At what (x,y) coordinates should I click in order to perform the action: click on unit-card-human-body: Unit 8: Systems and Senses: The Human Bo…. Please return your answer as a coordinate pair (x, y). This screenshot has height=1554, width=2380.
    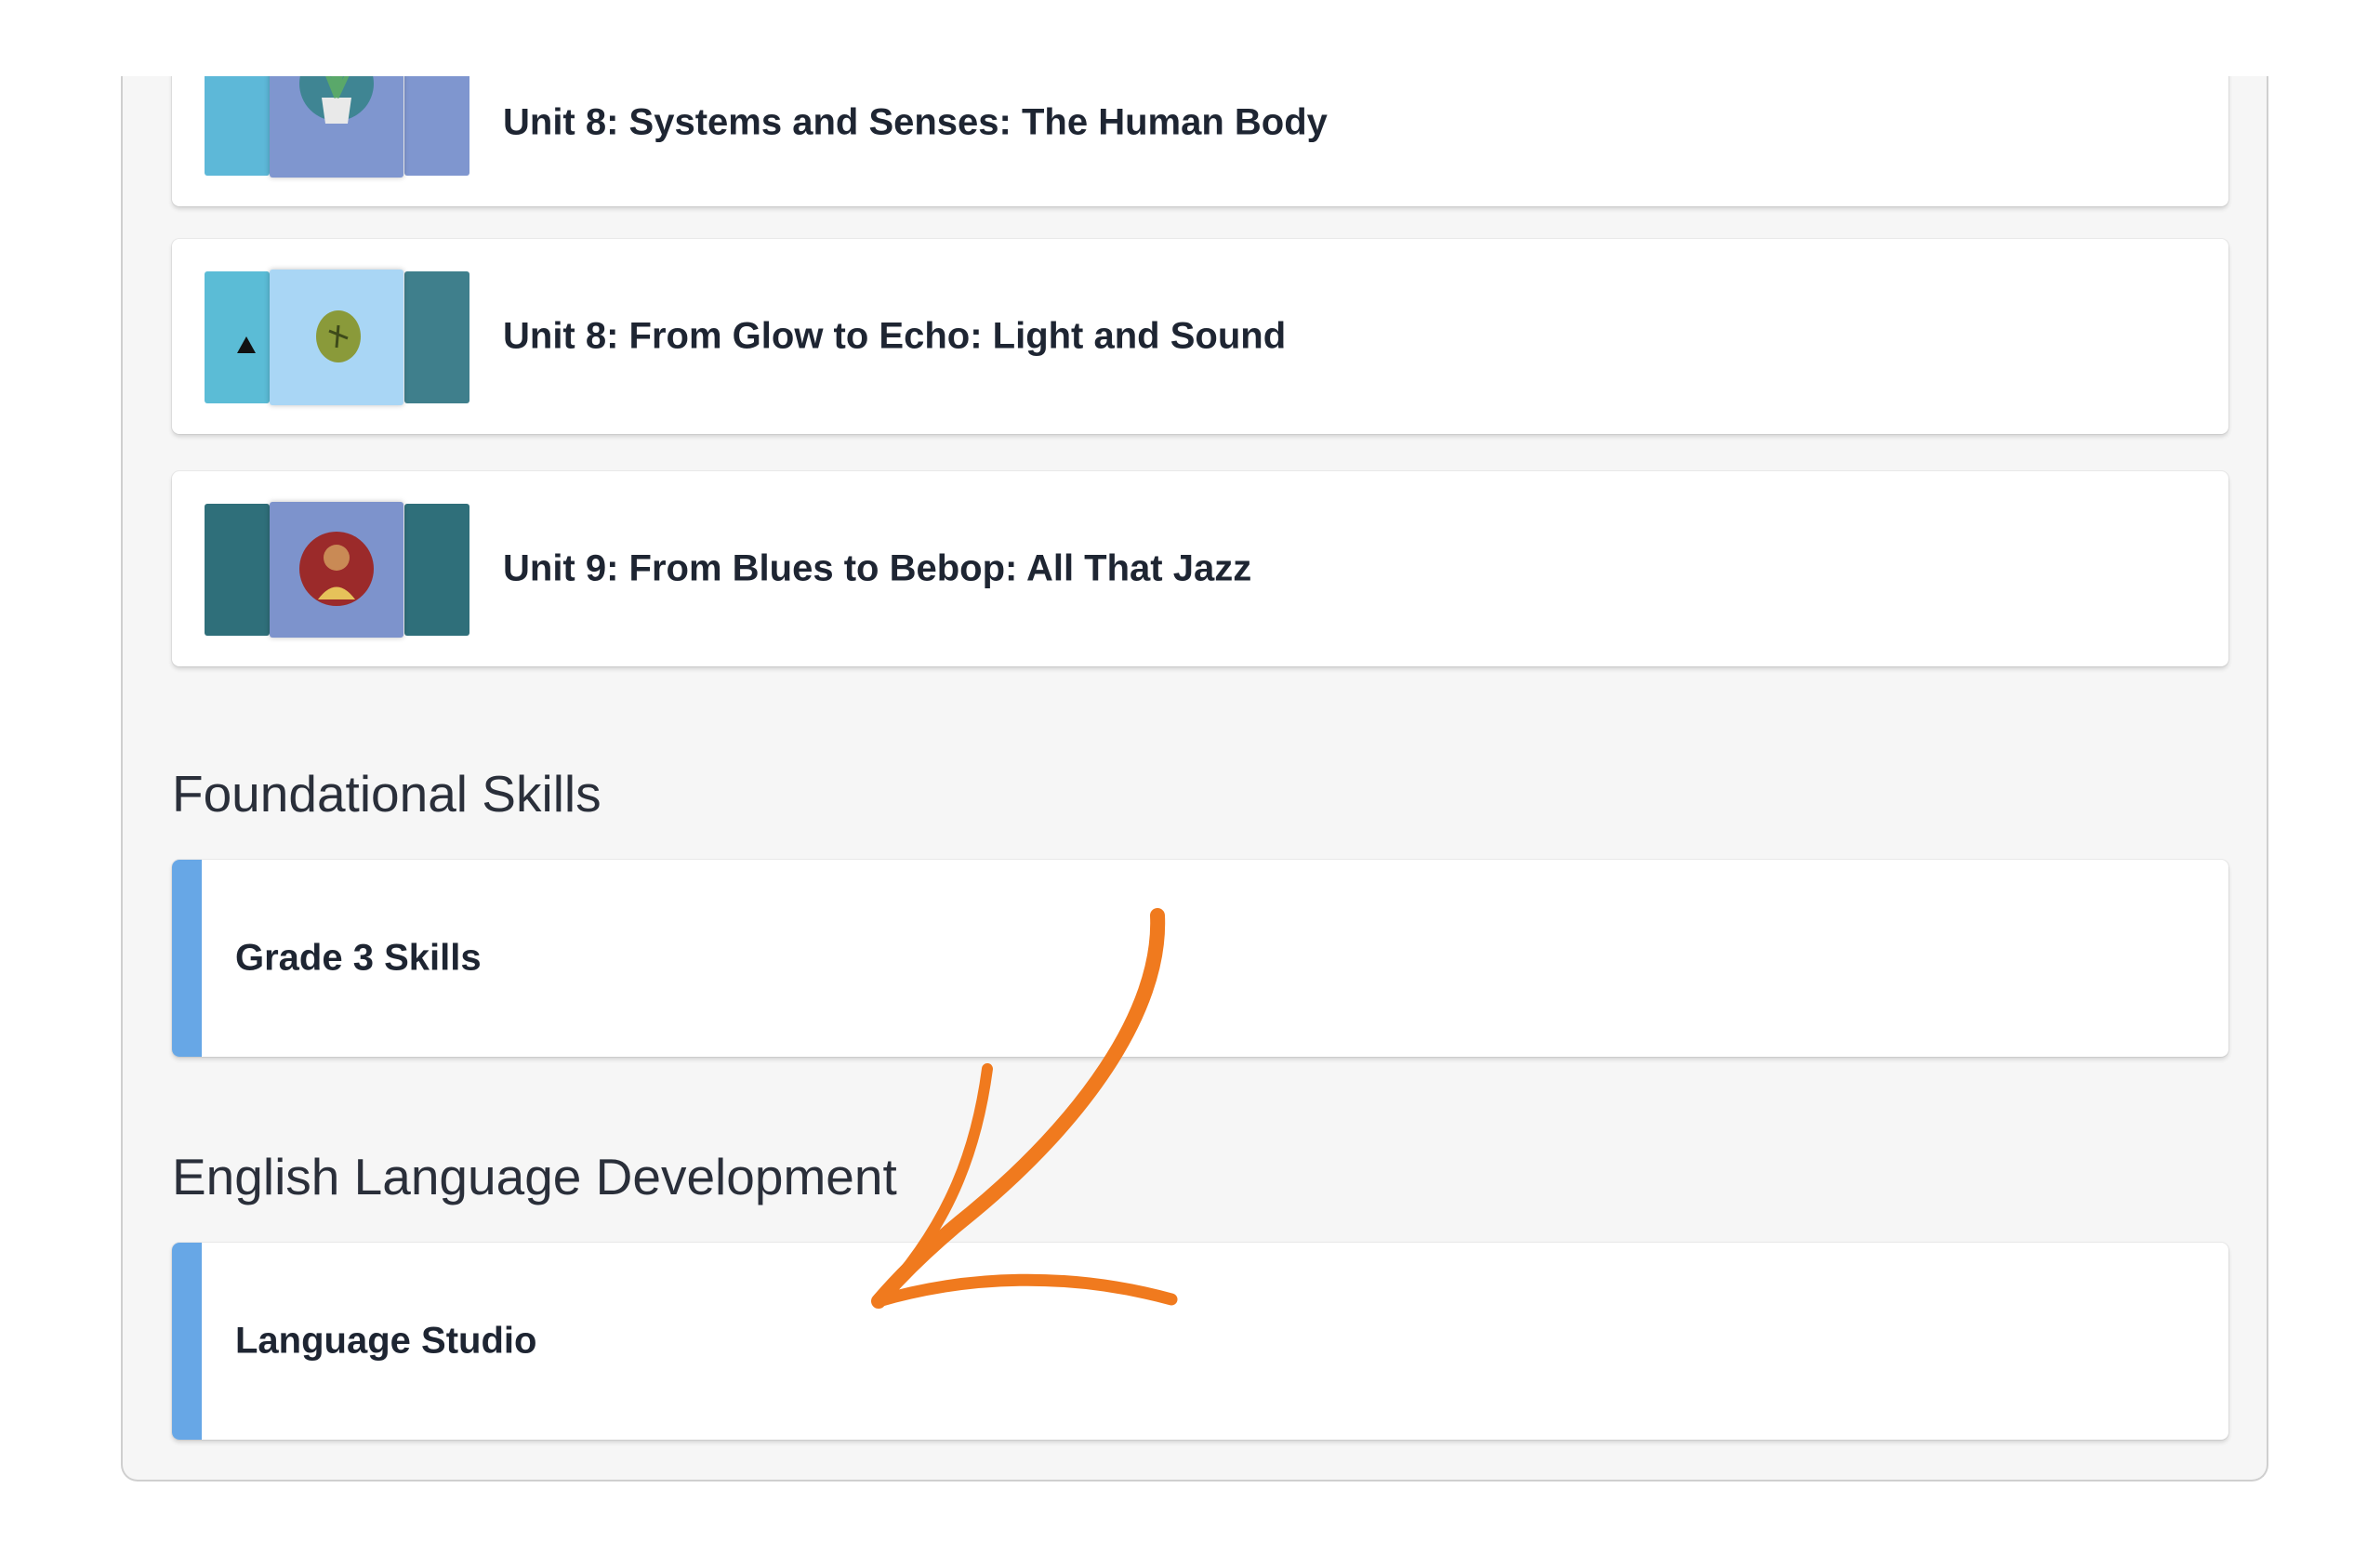
    Looking at the image, I should click on (1200, 141).